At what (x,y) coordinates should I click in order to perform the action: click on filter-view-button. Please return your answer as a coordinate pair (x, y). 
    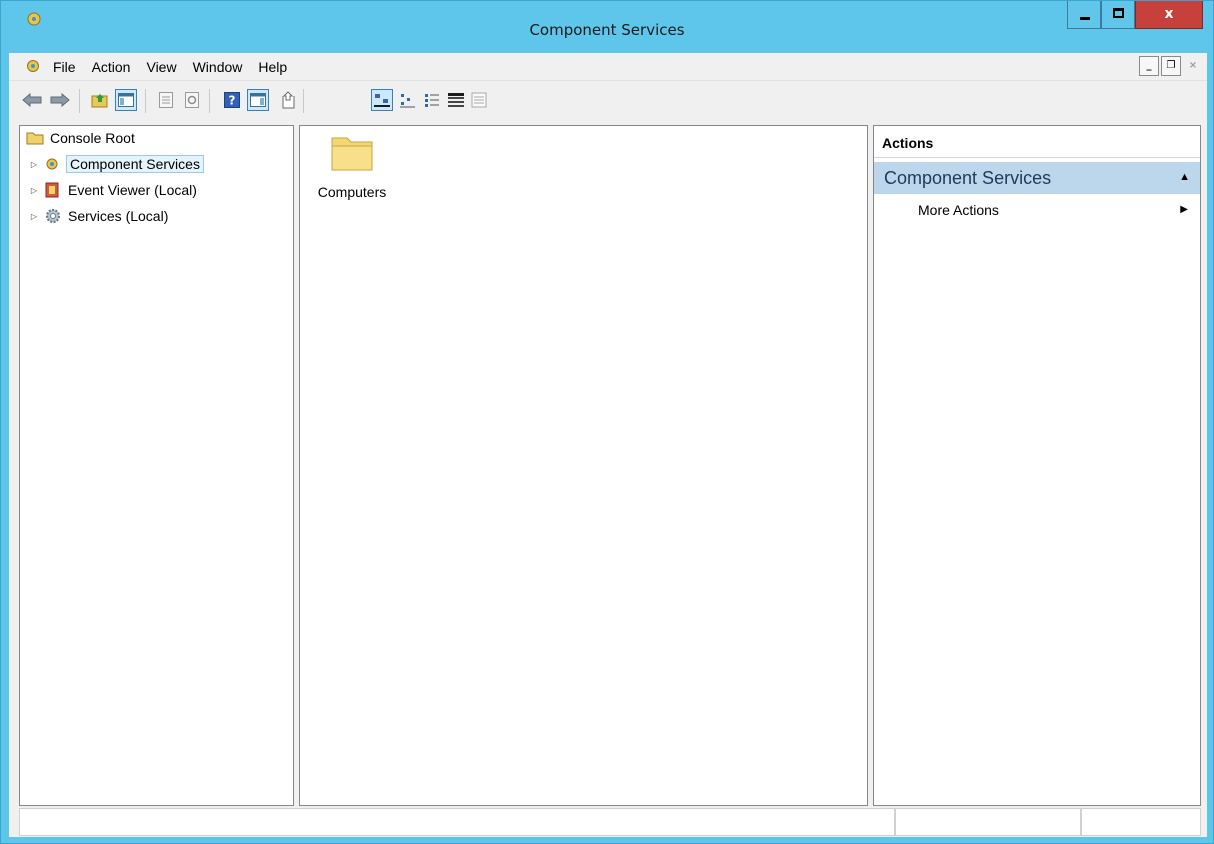
    Looking at the image, I should click on (480, 100).